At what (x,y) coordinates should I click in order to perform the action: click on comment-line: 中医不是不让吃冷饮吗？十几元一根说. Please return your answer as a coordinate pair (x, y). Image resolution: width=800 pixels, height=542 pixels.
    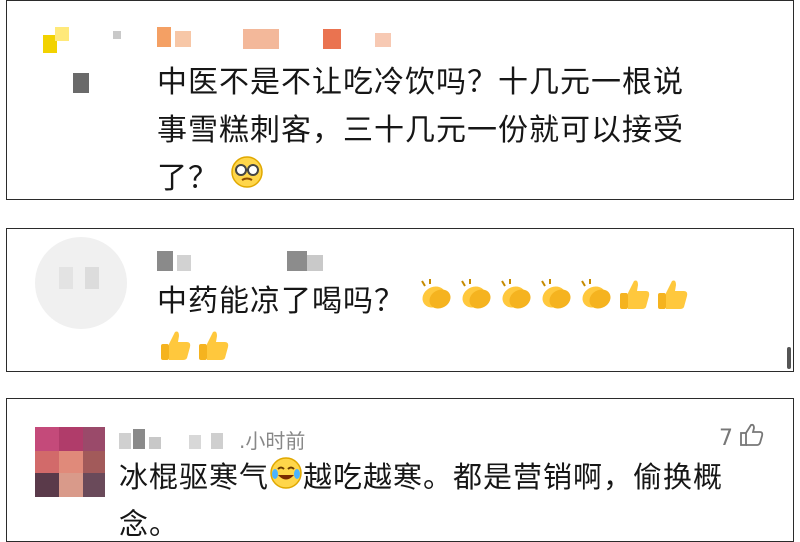
    Looking at the image, I should click on (420, 82).